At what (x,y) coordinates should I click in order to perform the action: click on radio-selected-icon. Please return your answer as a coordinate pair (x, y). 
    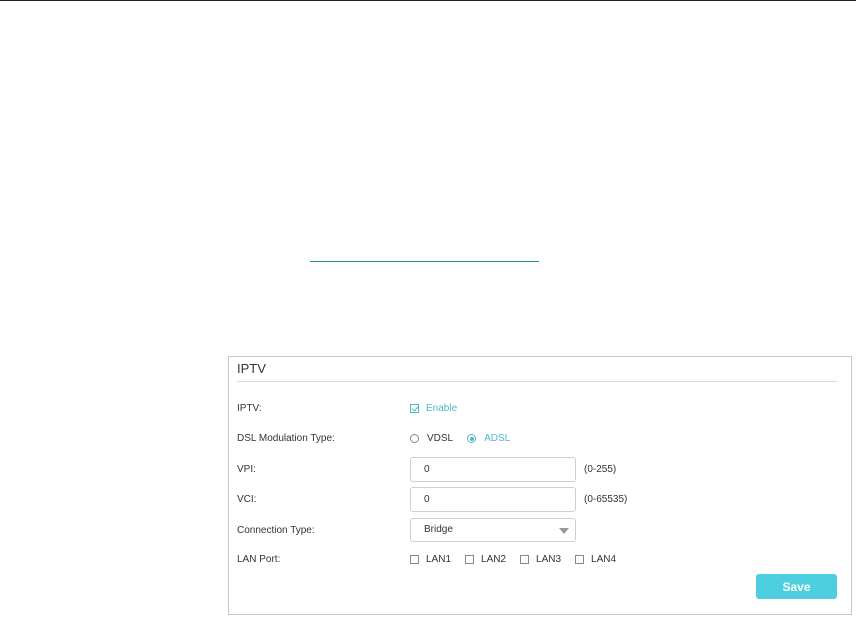
    Looking at the image, I should click on (472, 438).